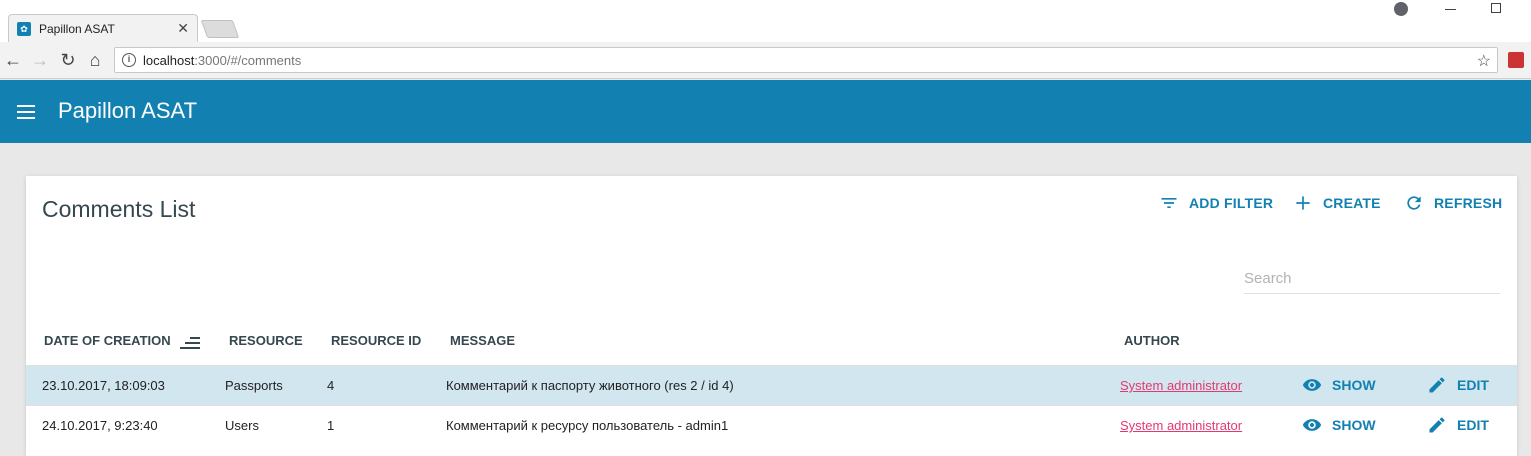  What do you see at coordinates (765, 111) in the screenshot?
I see `app-bar: Papillon ASAT` at bounding box center [765, 111].